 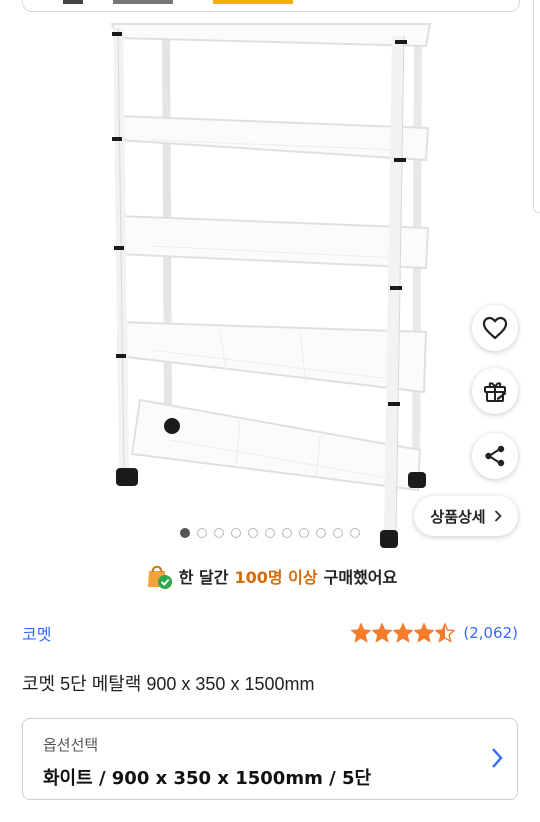 I want to click on heart-icon, so click(x=495, y=328).